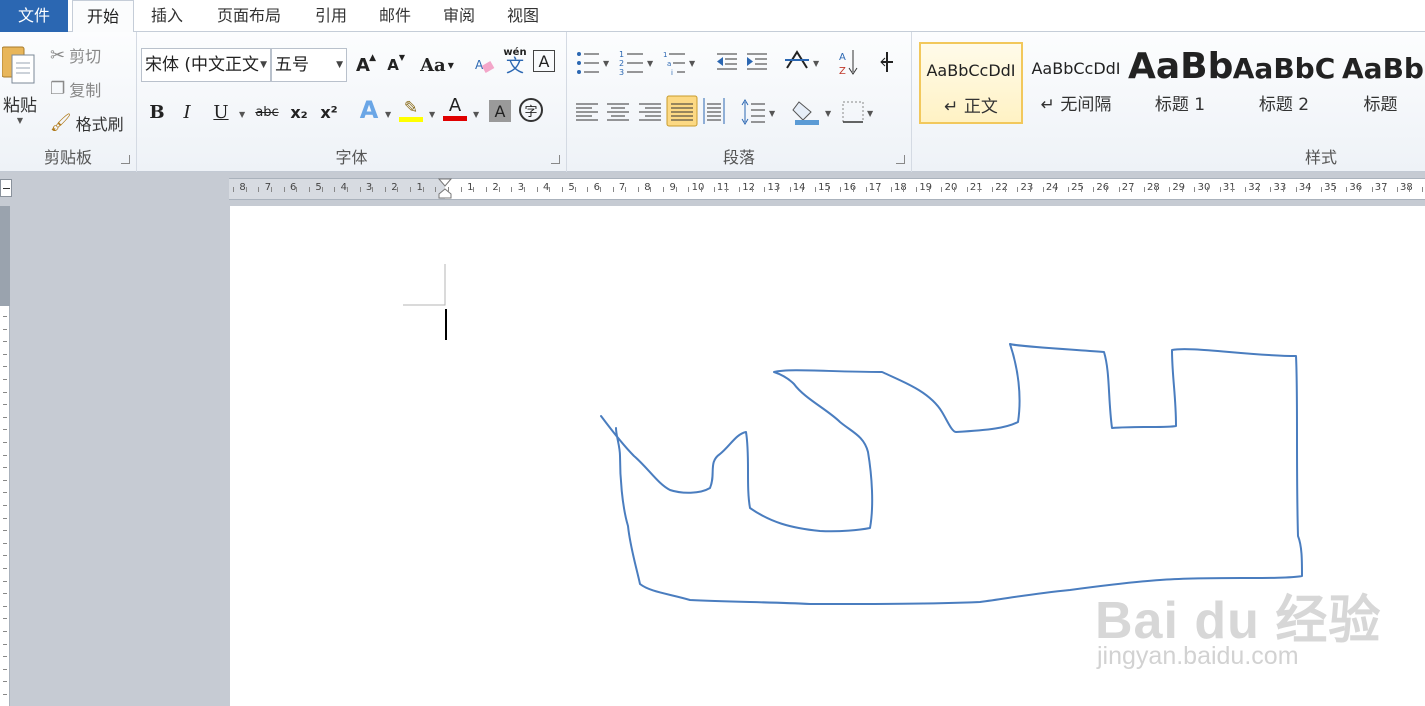  Describe the element at coordinates (636, 63) in the screenshot. I see `numbering-icon: 1 2 3 ▼` at that location.